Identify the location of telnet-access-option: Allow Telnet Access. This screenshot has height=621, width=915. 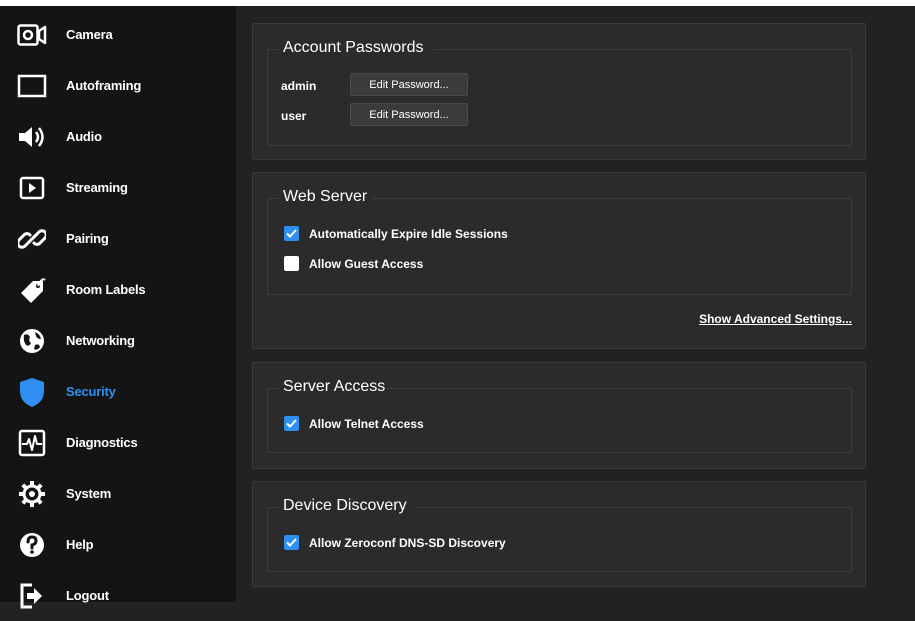
(354, 423).